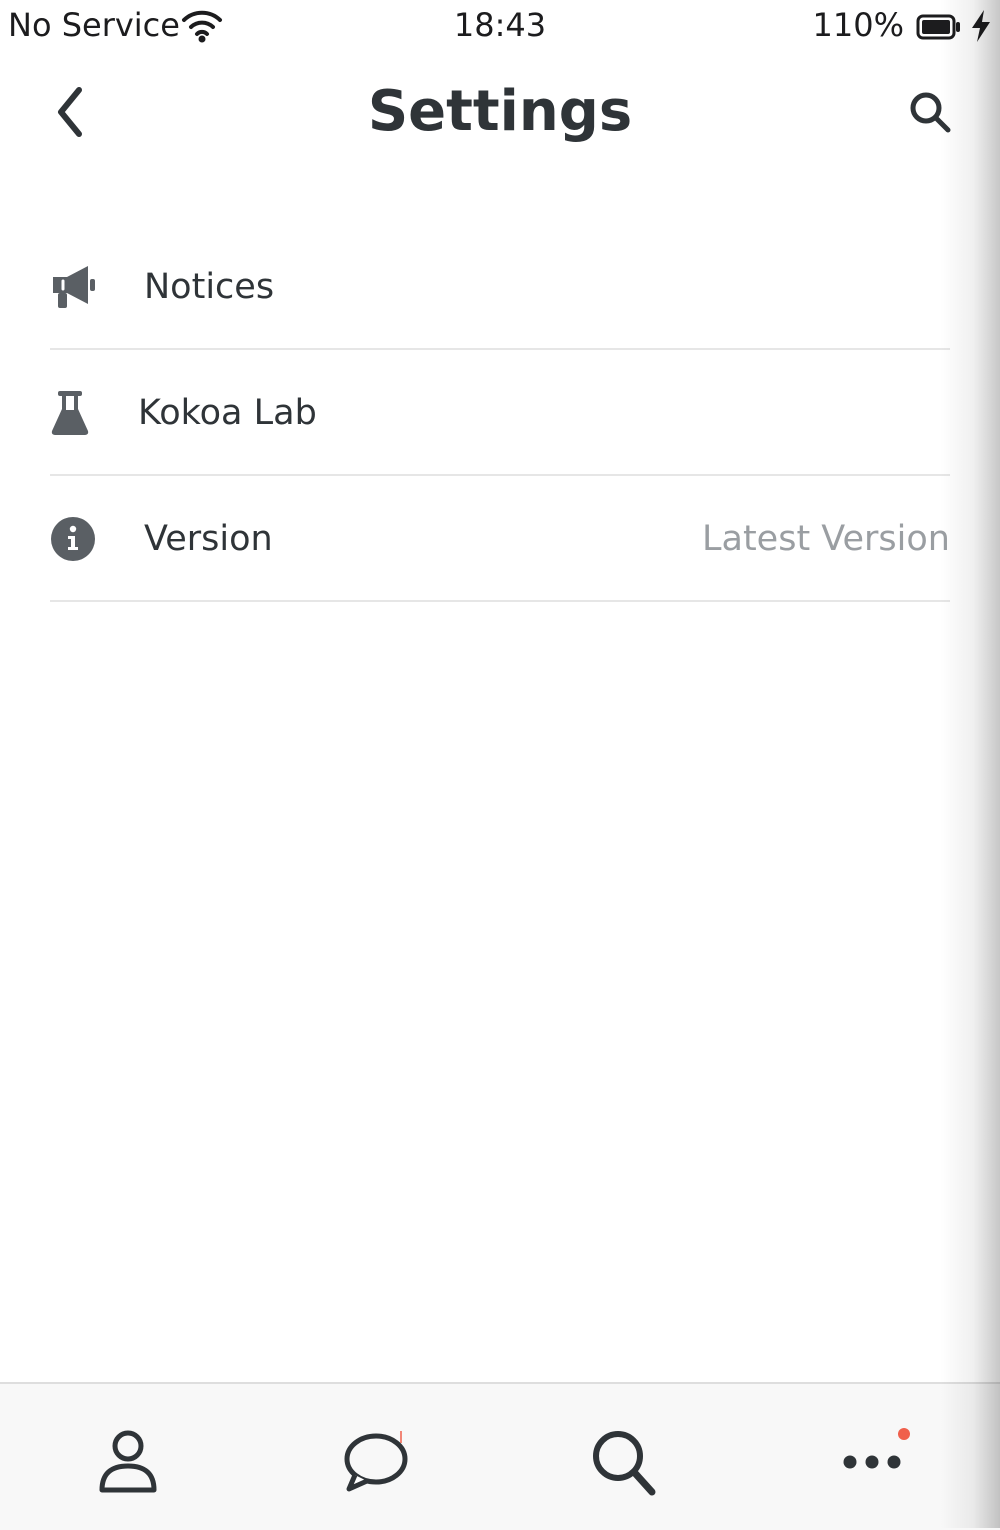 The width and height of the screenshot is (1000, 1530). I want to click on settings-item-notices: Notices, so click(500, 287).